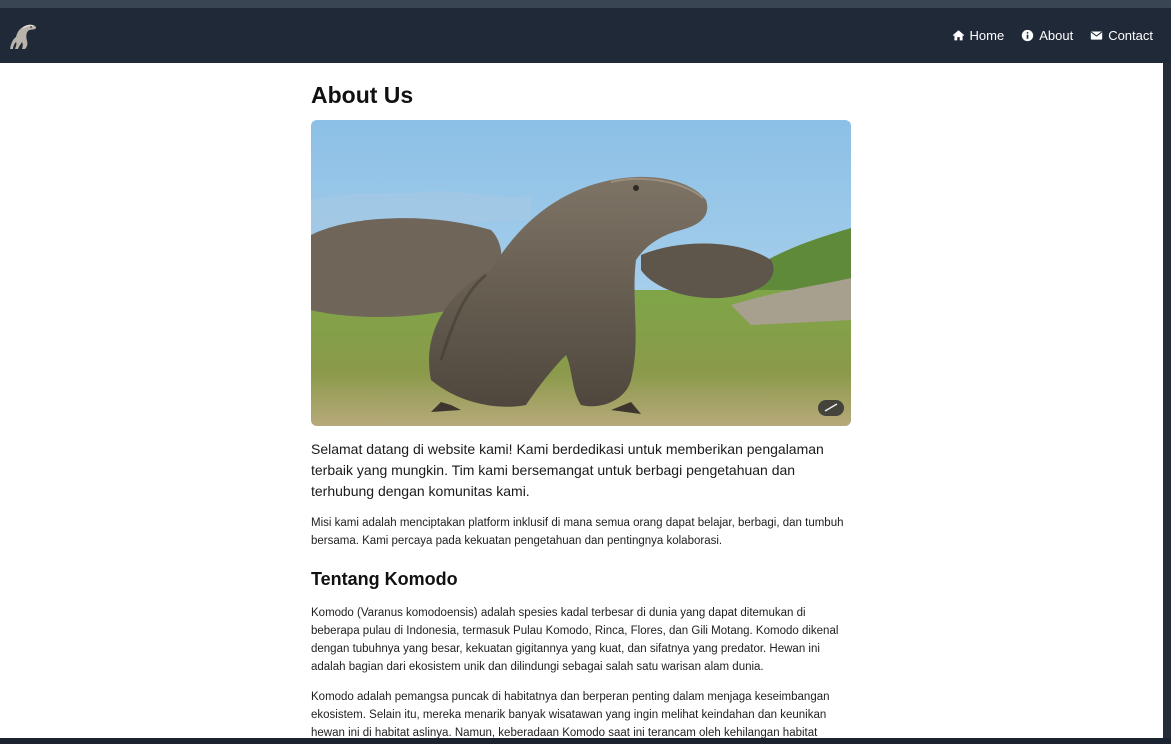 This screenshot has height=744, width=1171. What do you see at coordinates (585, 741) in the screenshot?
I see `window-bottom-strip` at bounding box center [585, 741].